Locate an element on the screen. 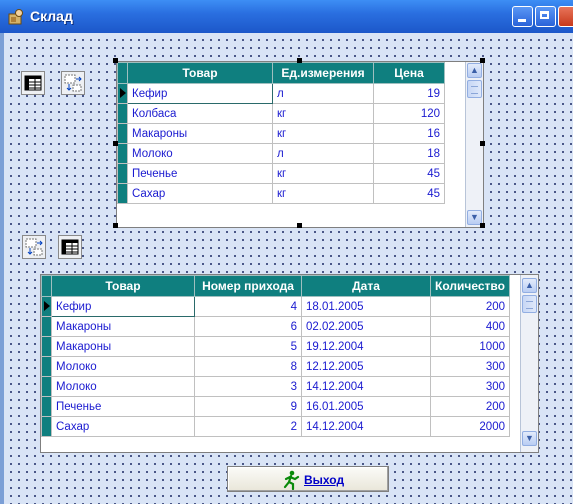  maximize-button is located at coordinates (545, 16).